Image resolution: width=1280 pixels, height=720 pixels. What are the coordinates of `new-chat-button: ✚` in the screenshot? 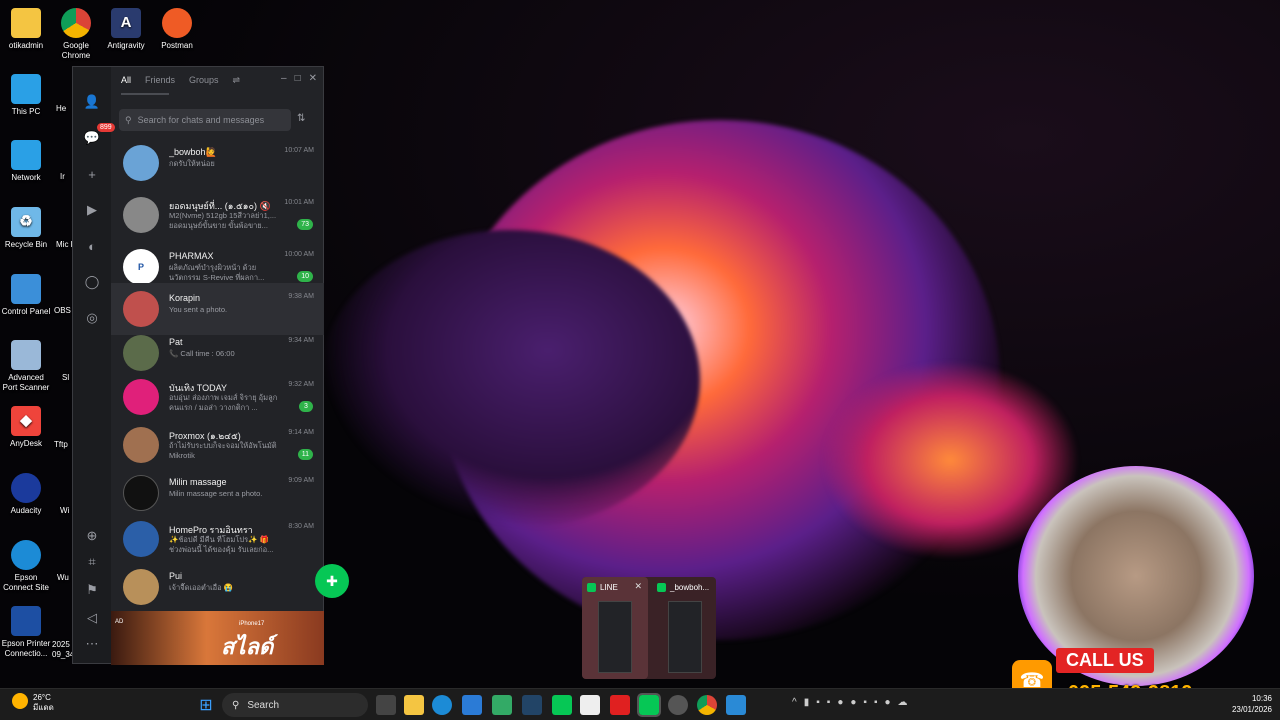 It's located at (332, 581).